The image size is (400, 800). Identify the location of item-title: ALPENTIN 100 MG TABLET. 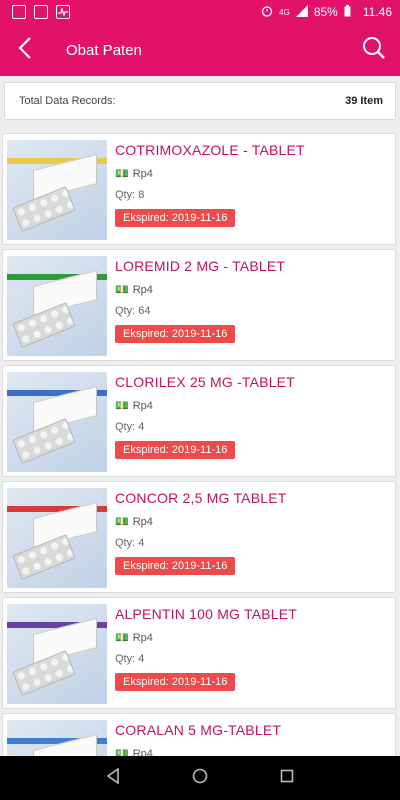
(206, 614).